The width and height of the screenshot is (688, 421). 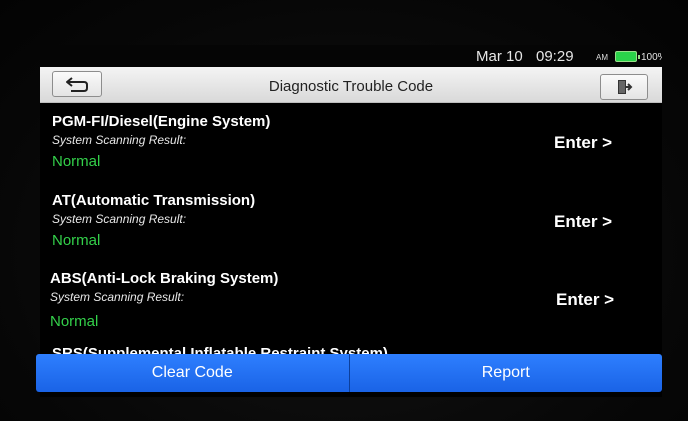 I want to click on page-title: Diagnostic Trouble Code, so click(x=351, y=86).